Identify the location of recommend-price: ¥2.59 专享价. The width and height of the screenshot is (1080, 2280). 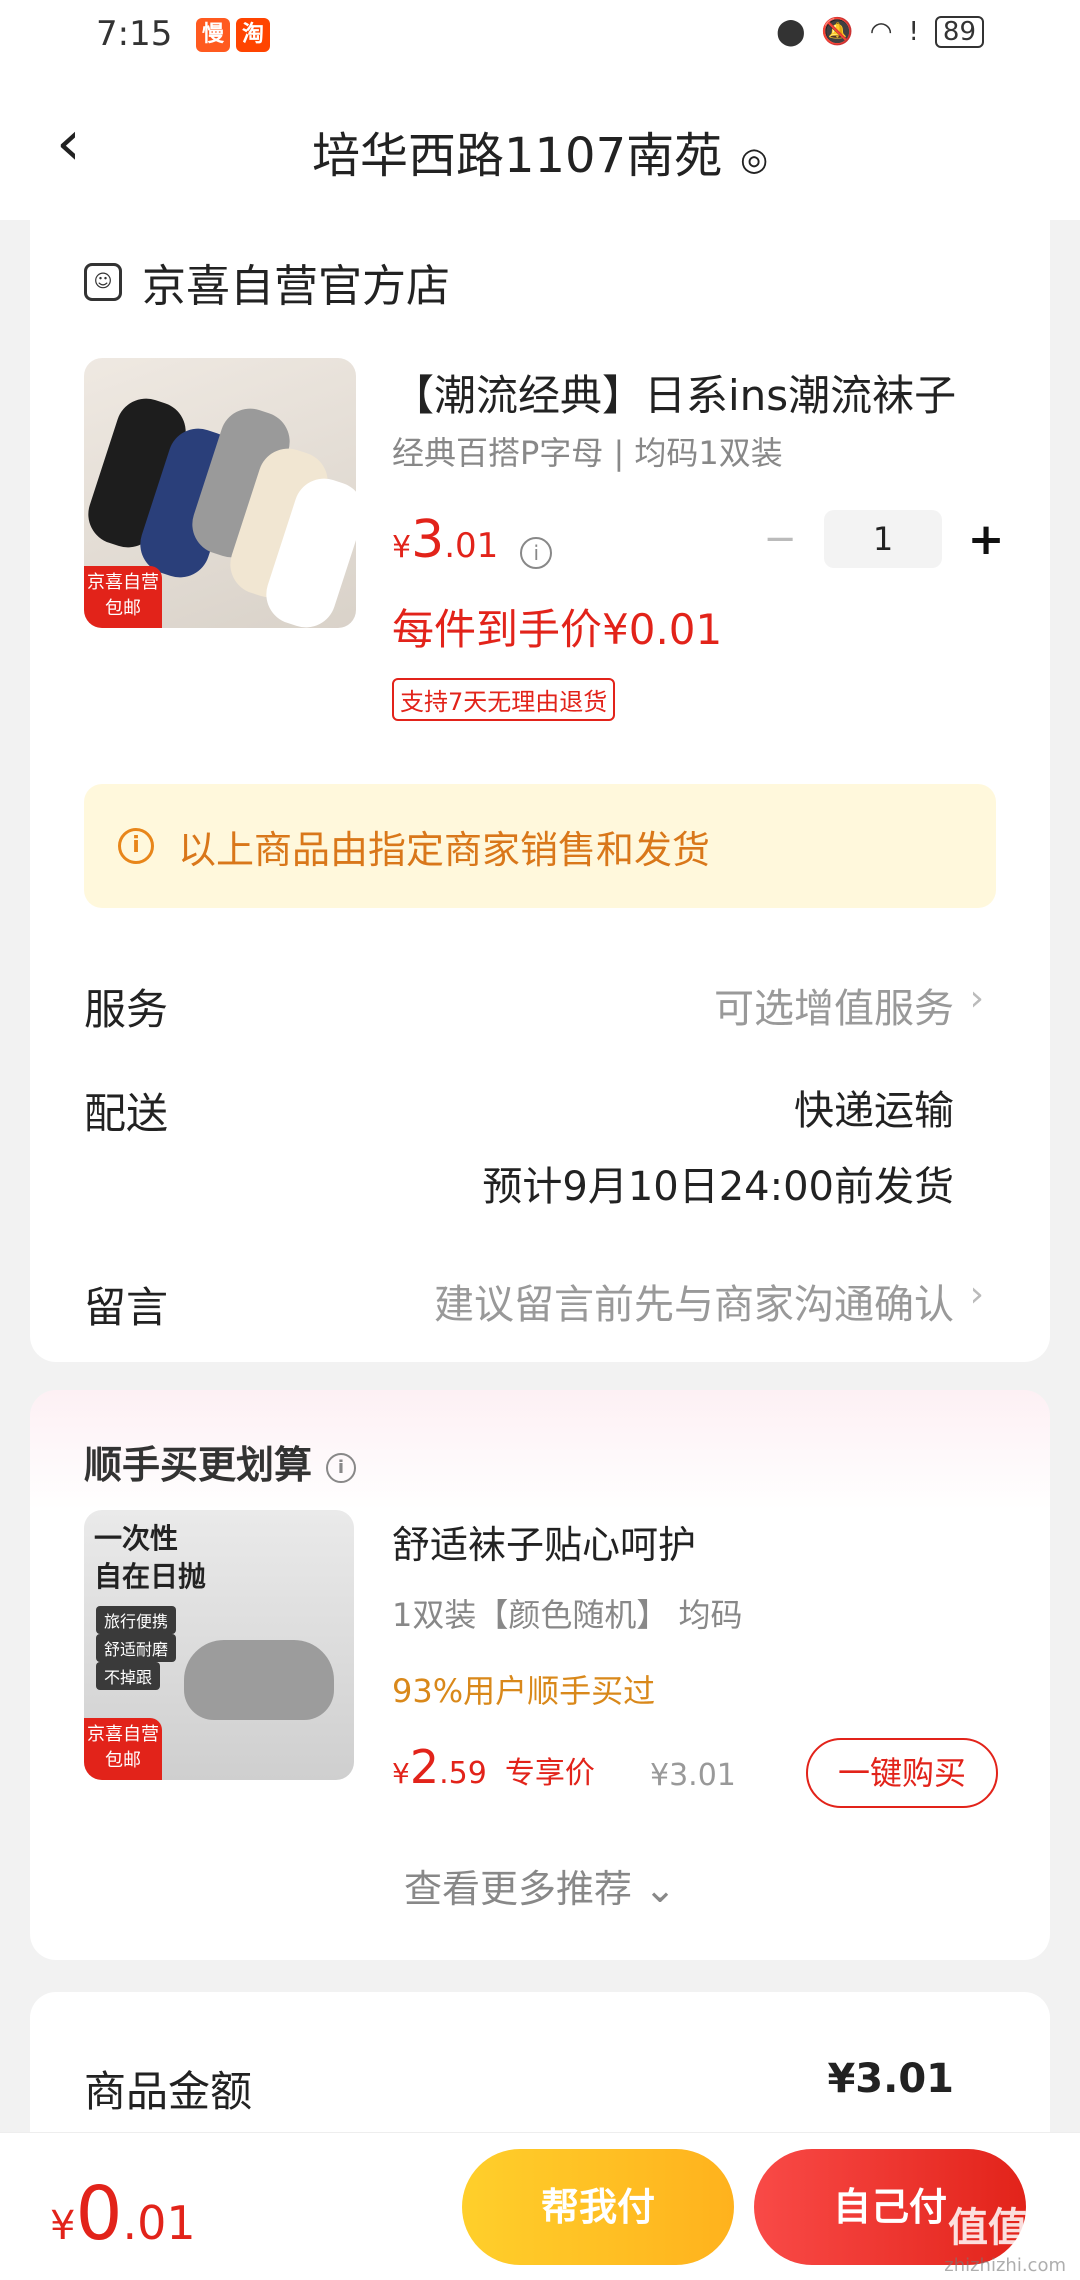
(493, 1767).